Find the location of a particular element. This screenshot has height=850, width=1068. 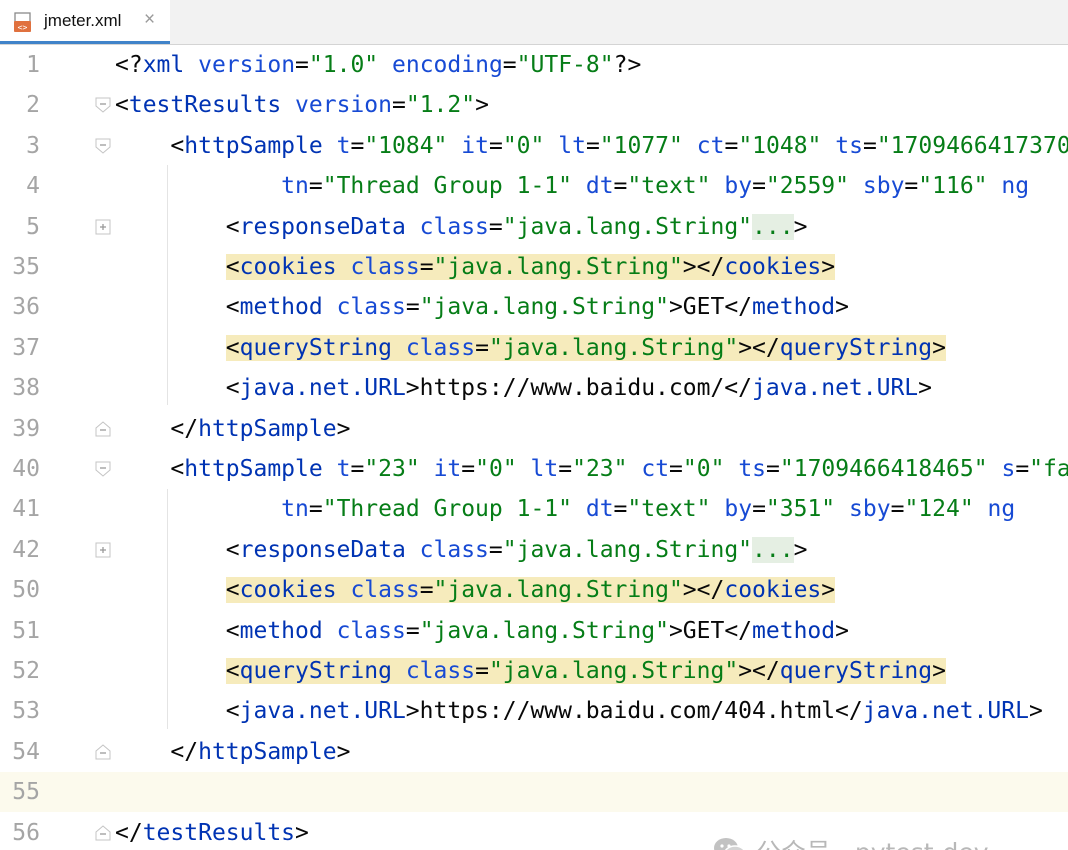

xml-file-icon: <> is located at coordinates (24, 23).